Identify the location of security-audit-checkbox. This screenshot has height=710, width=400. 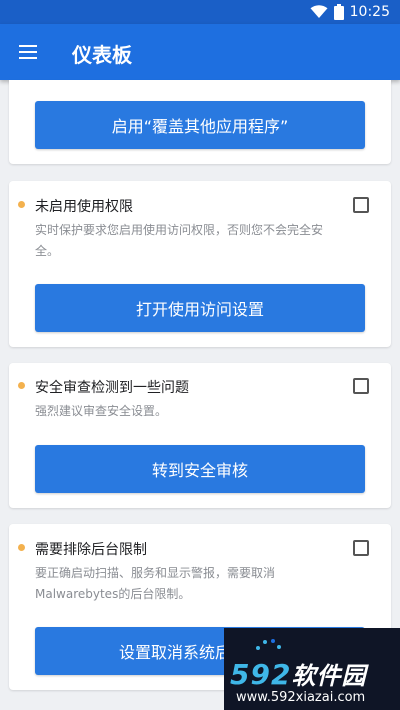
(361, 386).